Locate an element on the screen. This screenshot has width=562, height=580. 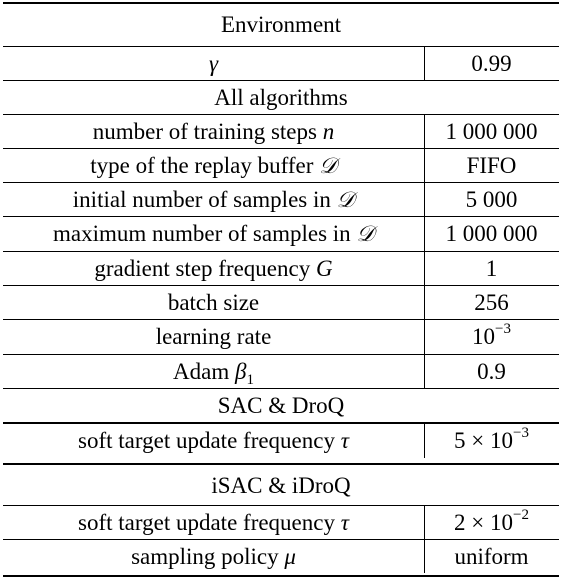
param-symbol: γ is located at coordinates (213, 63).